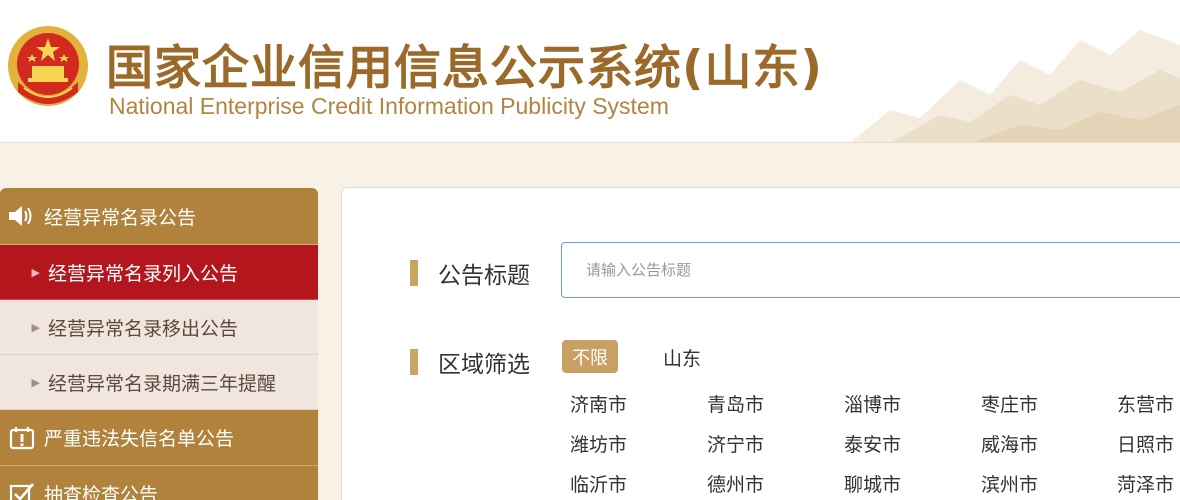 The width and height of the screenshot is (1180, 500). Describe the element at coordinates (1009, 443) in the screenshot. I see `city-option: 威海市` at that location.